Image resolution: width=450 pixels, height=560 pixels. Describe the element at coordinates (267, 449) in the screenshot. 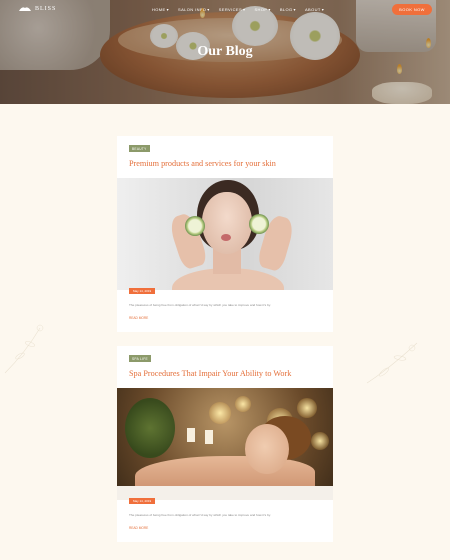

I see `head` at that location.